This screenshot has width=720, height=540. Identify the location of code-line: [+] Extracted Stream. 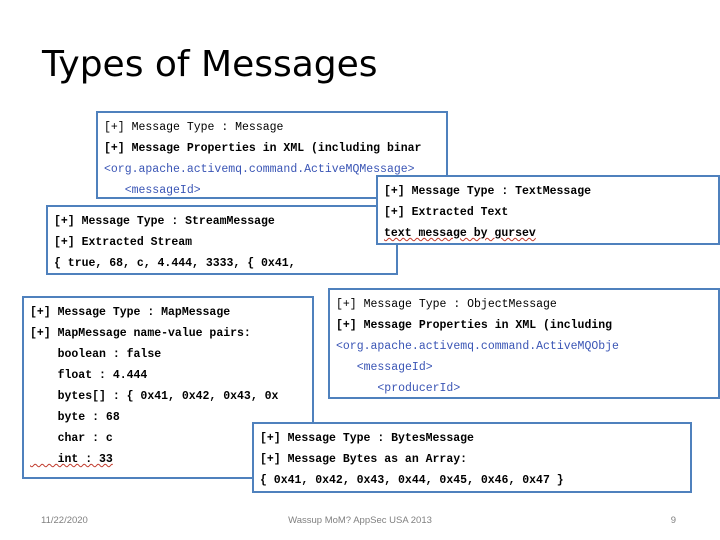
(123, 242).